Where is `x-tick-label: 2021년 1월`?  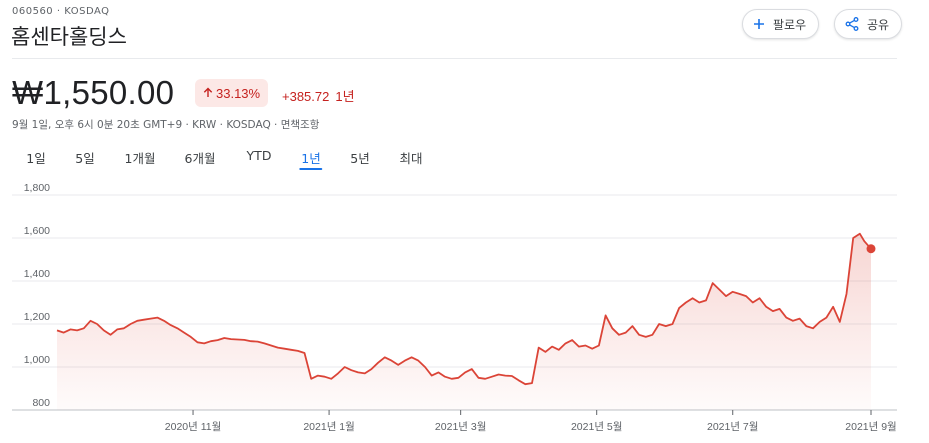 x-tick-label: 2021년 1월 is located at coordinates (328, 427).